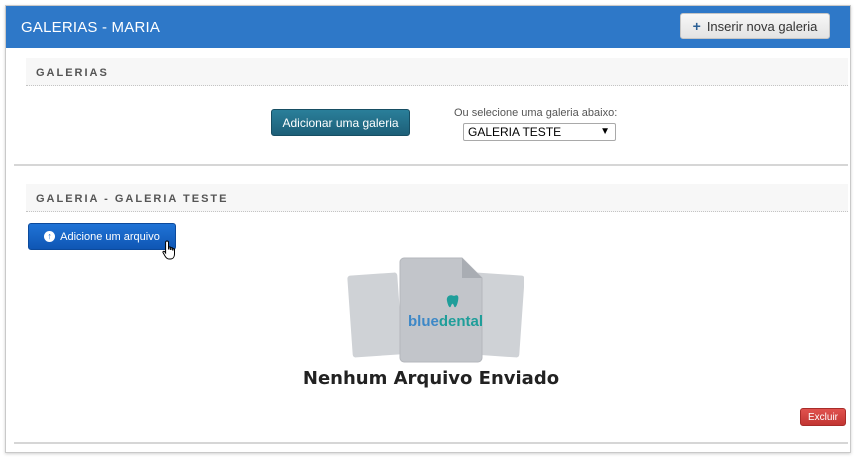 This screenshot has width=861, height=458. I want to click on delete-button: Excluir, so click(823, 417).